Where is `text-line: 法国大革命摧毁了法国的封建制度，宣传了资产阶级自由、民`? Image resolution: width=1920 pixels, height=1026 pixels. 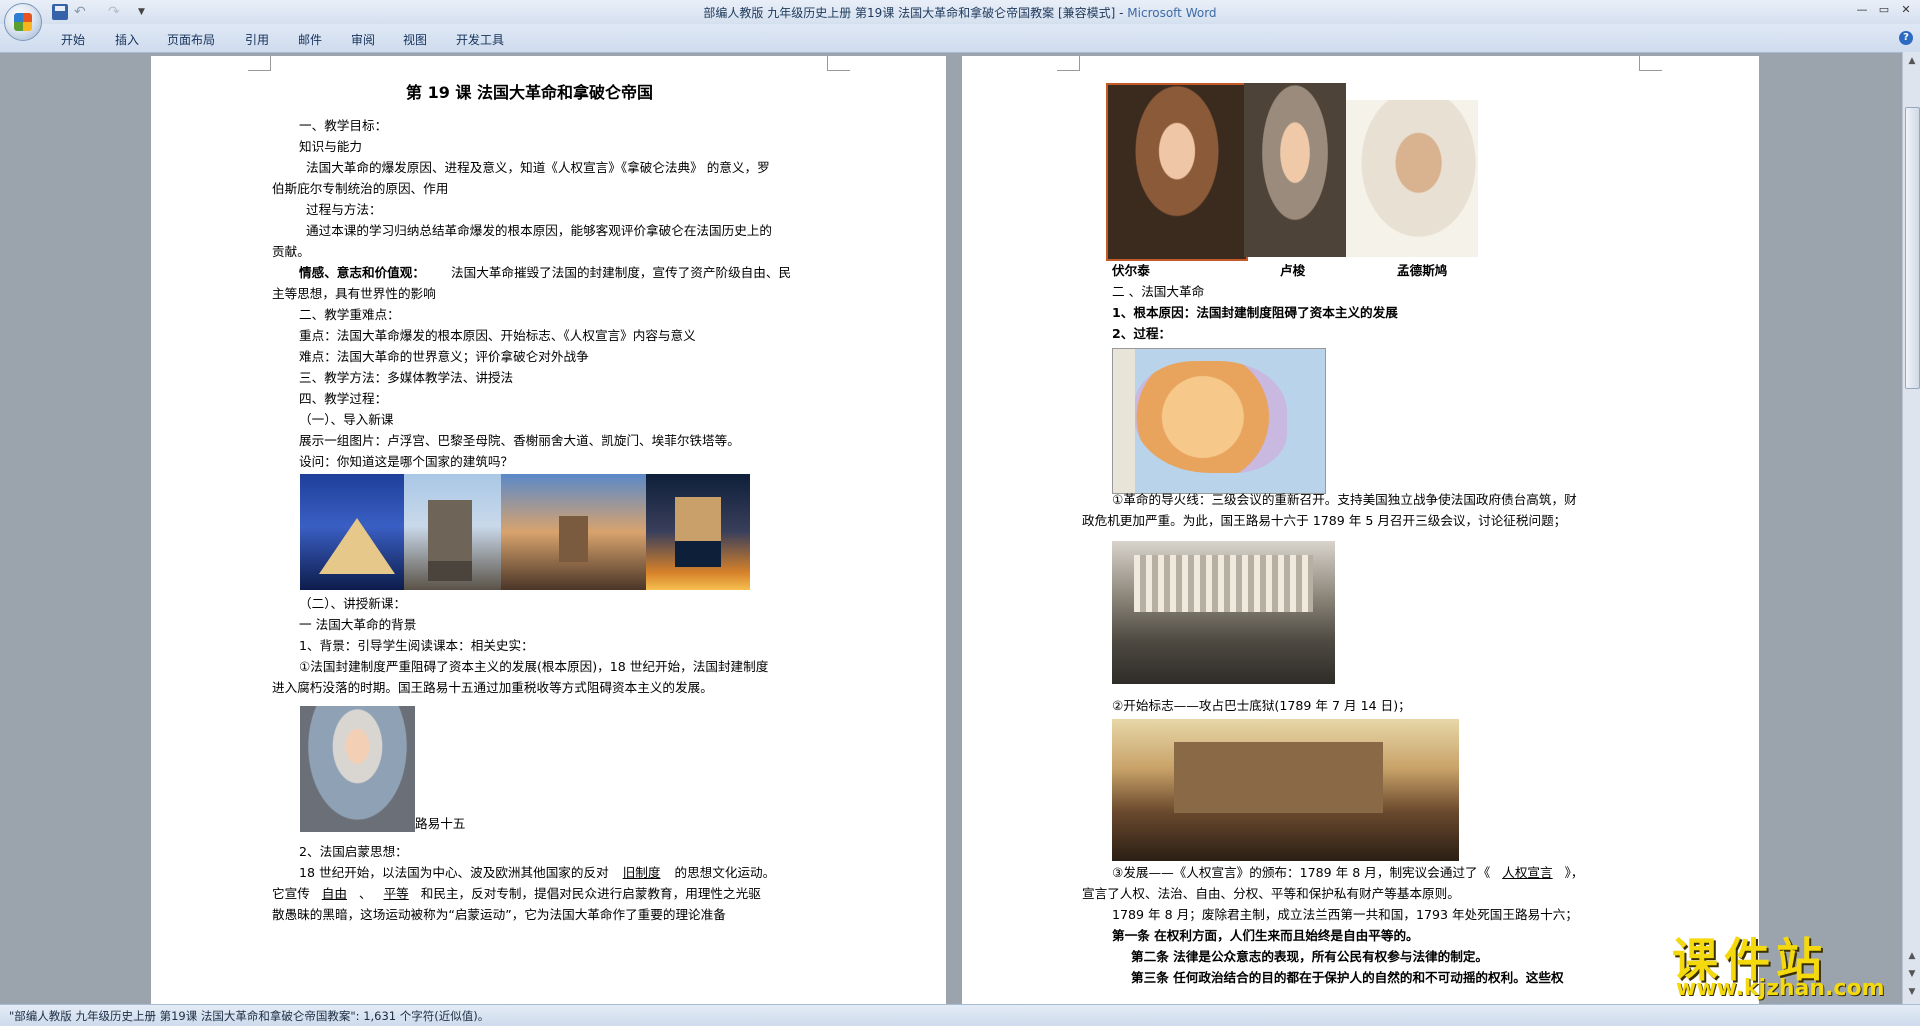 text-line: 法国大革命摧毁了法国的封建制度，宣传了资产阶级自由、民 is located at coordinates (621, 272).